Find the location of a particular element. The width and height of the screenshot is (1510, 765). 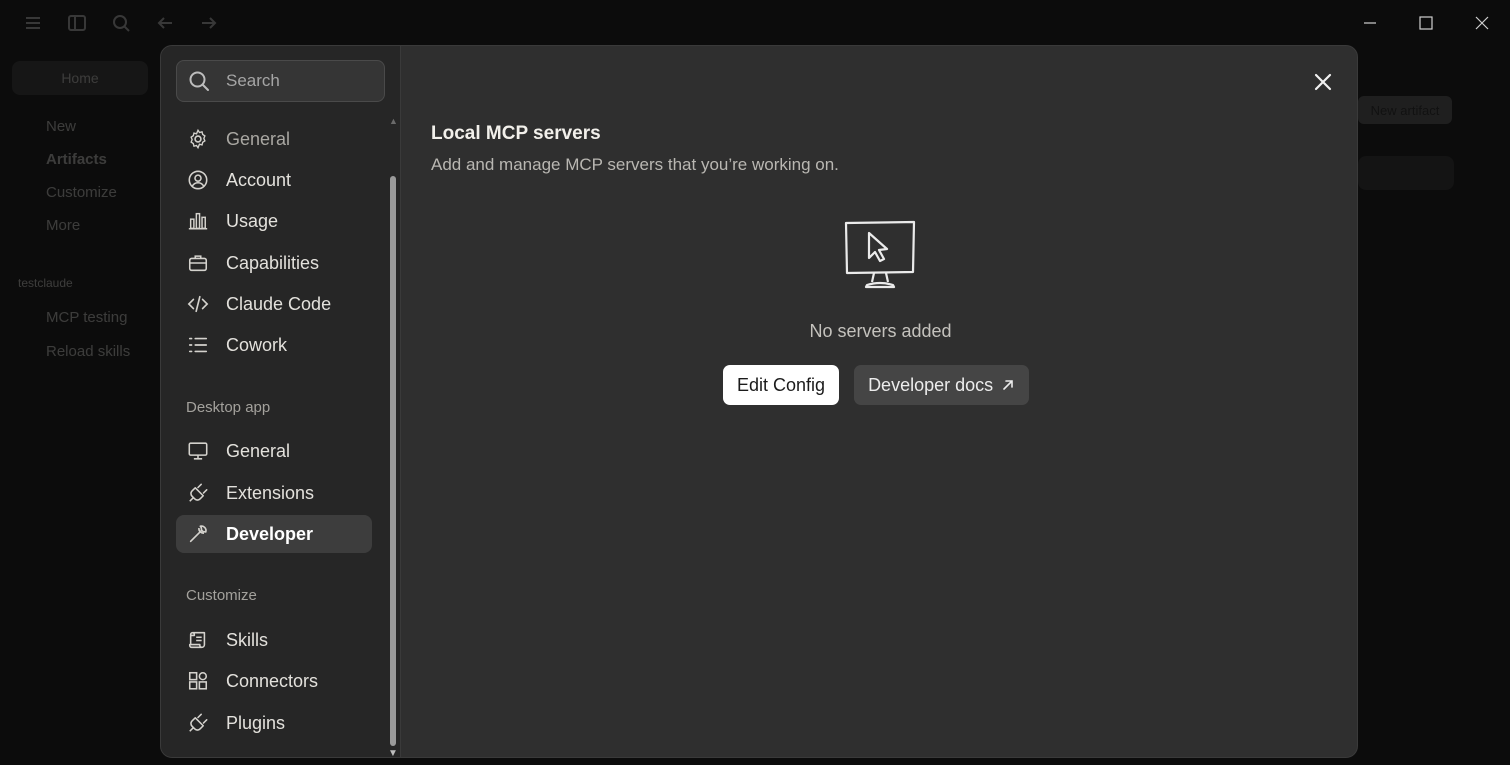

maximize-icon is located at coordinates (1426, 22).